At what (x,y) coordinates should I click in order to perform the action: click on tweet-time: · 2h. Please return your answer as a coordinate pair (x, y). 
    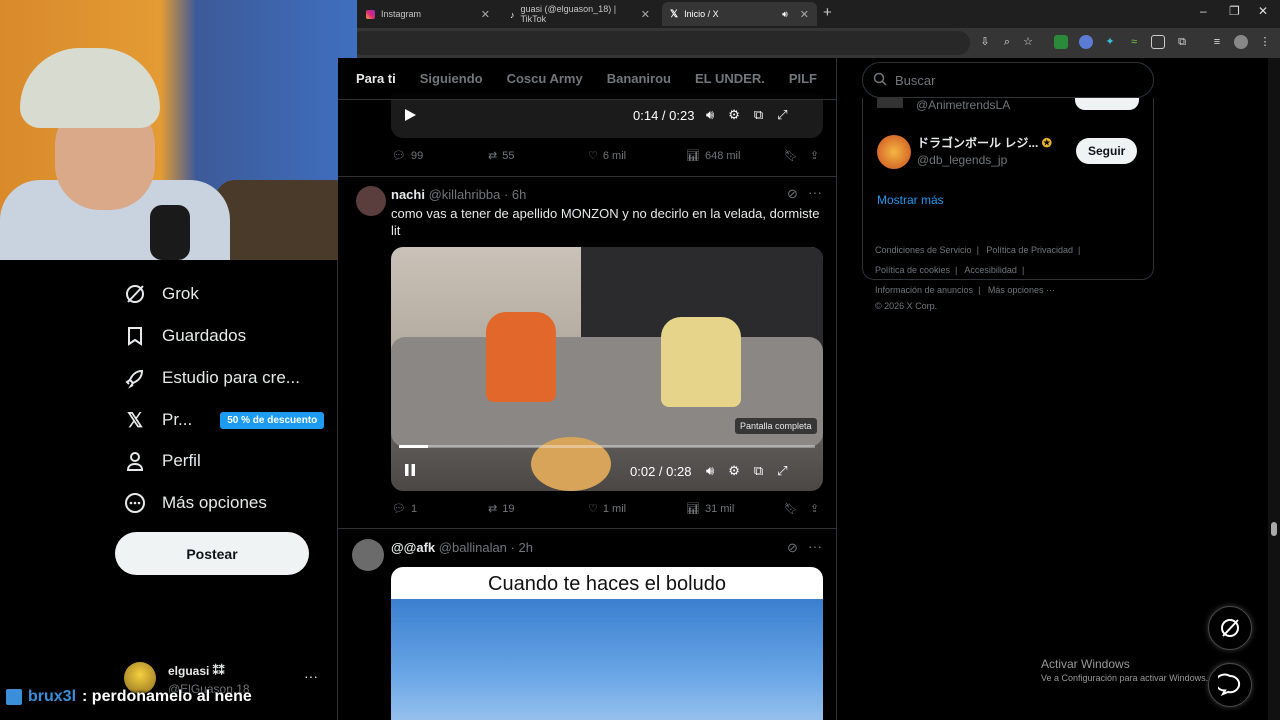
    Looking at the image, I should click on (522, 547).